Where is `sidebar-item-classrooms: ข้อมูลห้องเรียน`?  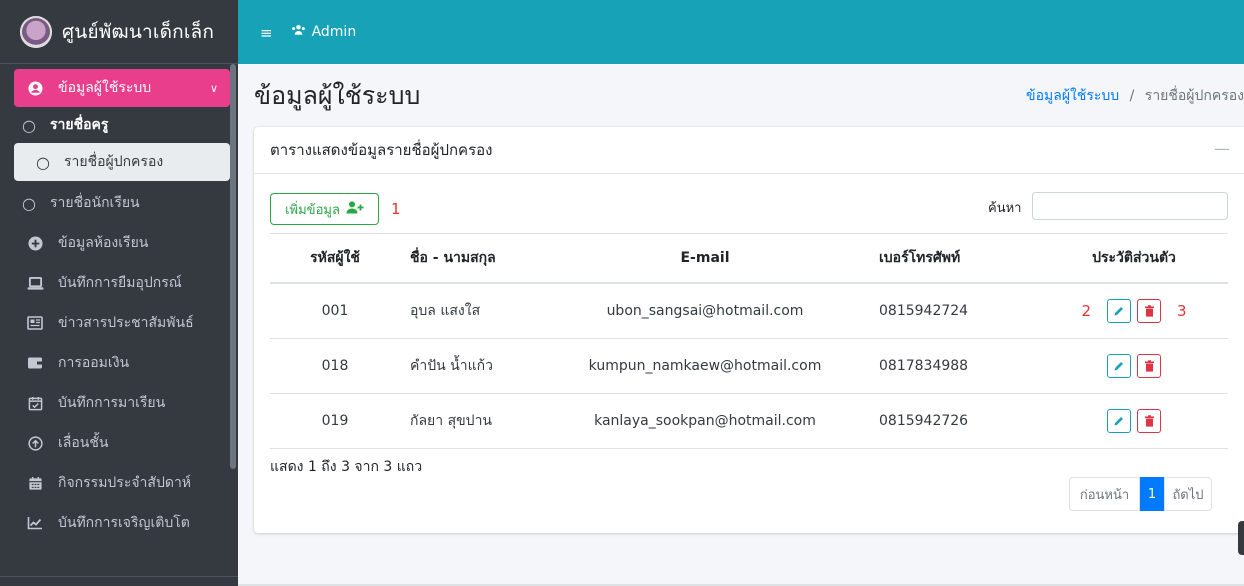
sidebar-item-classrooms: ข้อมูลห้องเรียน is located at coordinates (119, 243).